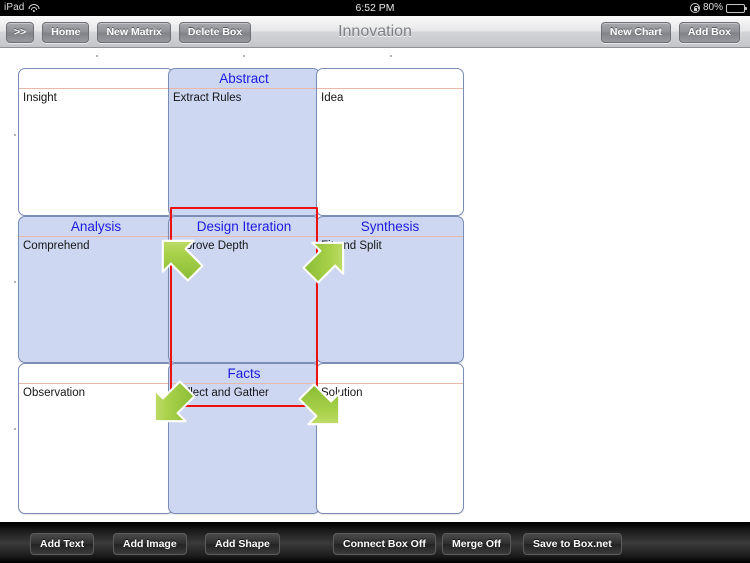 Image resolution: width=750 pixels, height=563 pixels. What do you see at coordinates (221, 393) in the screenshot?
I see `box-facts-body: Collect and Gather` at bounding box center [221, 393].